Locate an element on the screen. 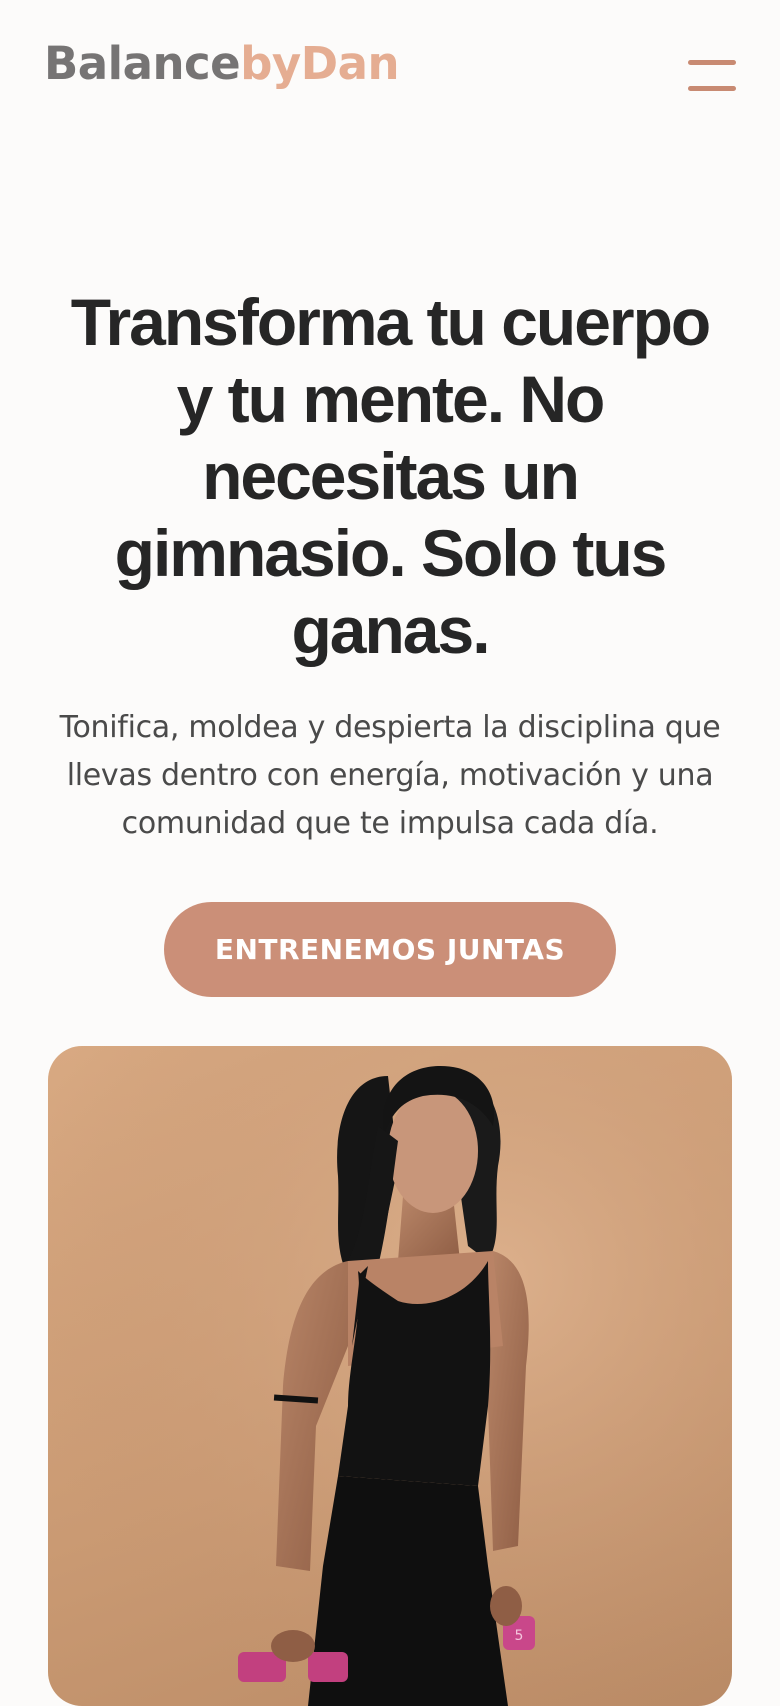  site-logo: BalancebyDan is located at coordinates (221, 64).